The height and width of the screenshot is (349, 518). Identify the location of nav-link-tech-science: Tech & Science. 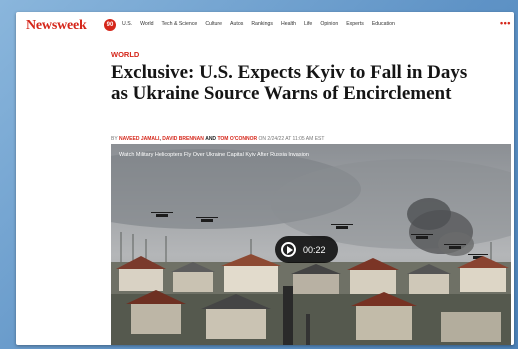
(180, 24).